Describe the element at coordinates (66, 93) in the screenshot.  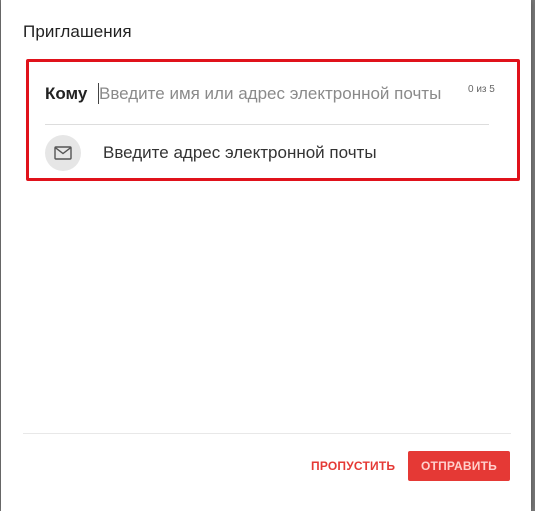
I see `to-label: Кому` at that location.